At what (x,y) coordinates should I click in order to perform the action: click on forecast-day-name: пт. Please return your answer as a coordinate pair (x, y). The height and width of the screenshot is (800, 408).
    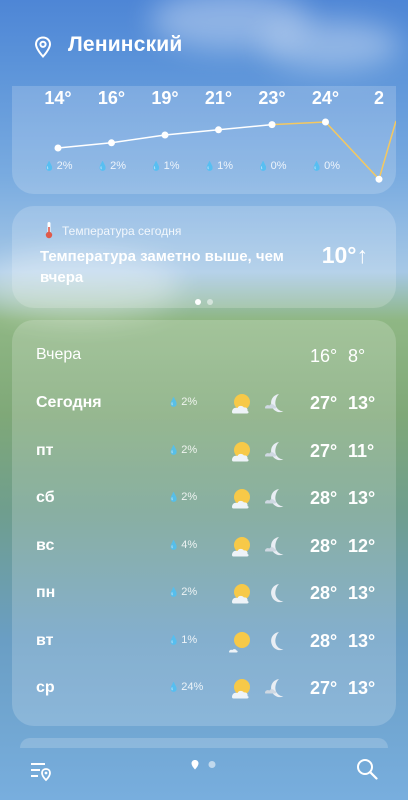
    Looking at the image, I should click on (45, 450).